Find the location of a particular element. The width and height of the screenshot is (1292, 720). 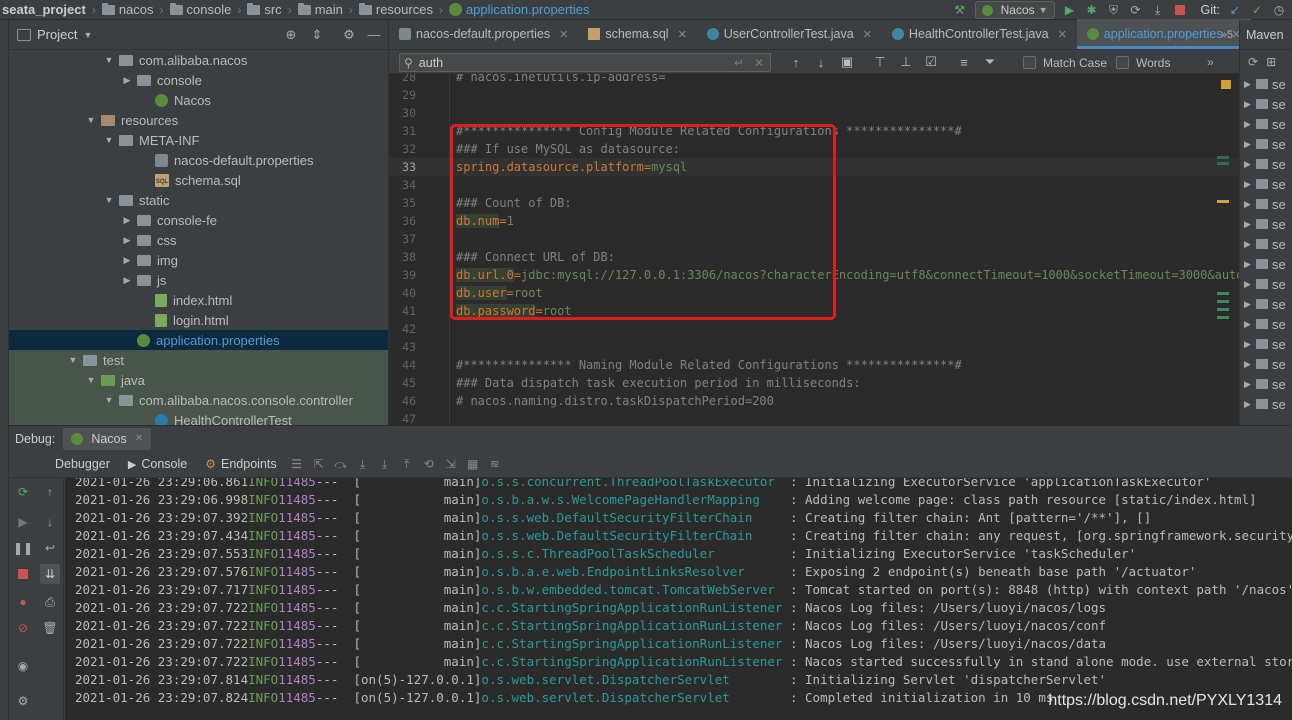

mute-breakpoints-icon: ⊘ is located at coordinates (23, 628).